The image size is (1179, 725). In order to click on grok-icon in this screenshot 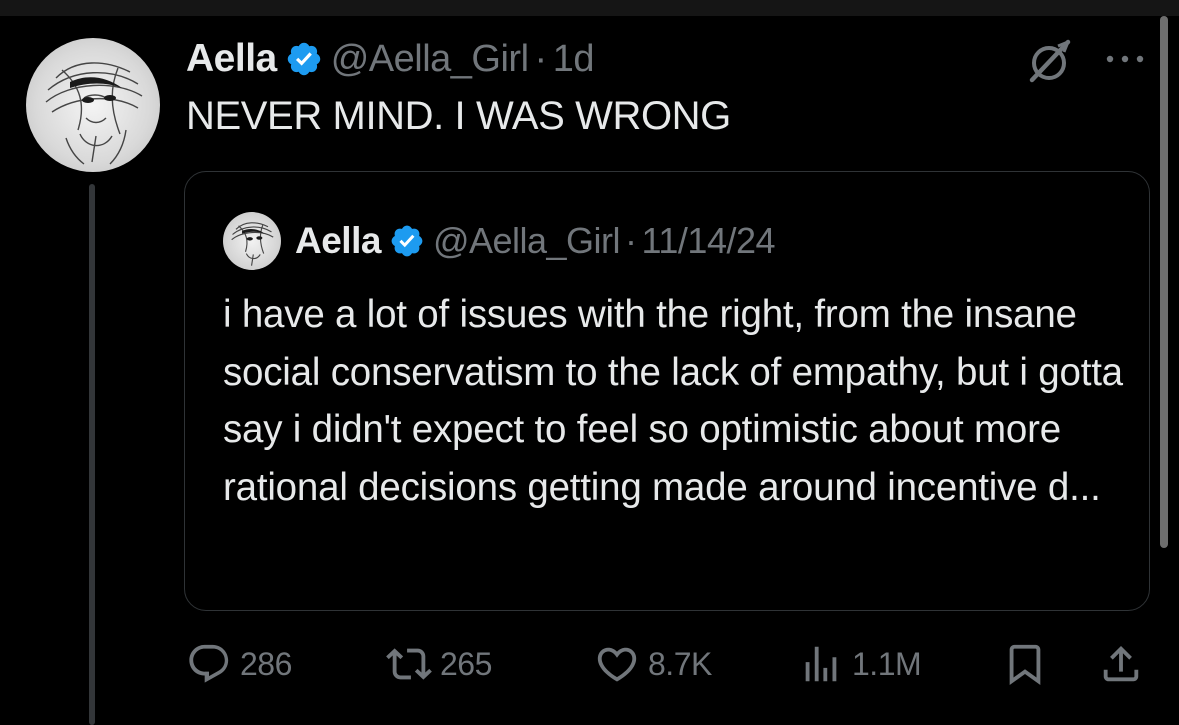, I will do `click(1049, 61)`.